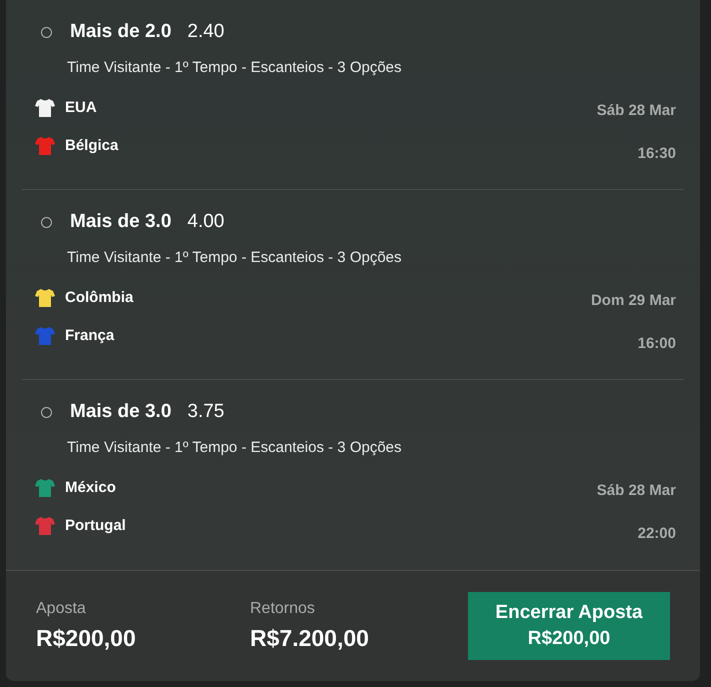 The image size is (711, 687). What do you see at coordinates (657, 154) in the screenshot?
I see `match-time: 16:30` at bounding box center [657, 154].